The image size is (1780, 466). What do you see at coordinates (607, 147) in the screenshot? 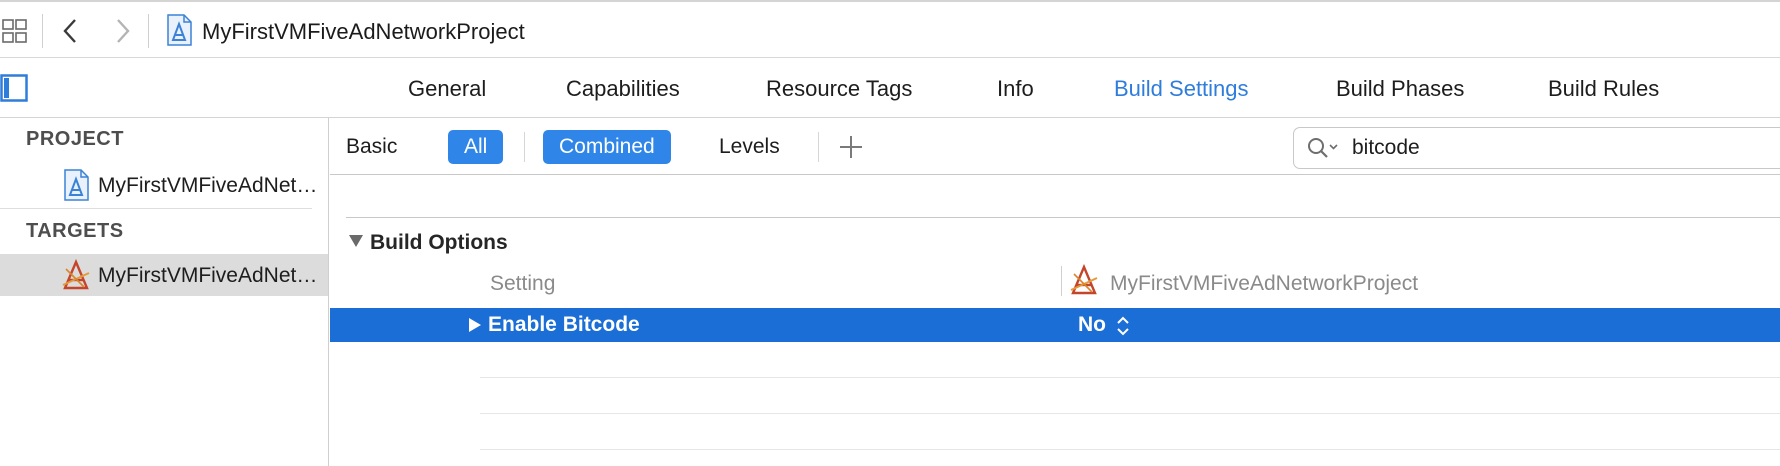
I see `view-combined-button: Combined` at bounding box center [607, 147].